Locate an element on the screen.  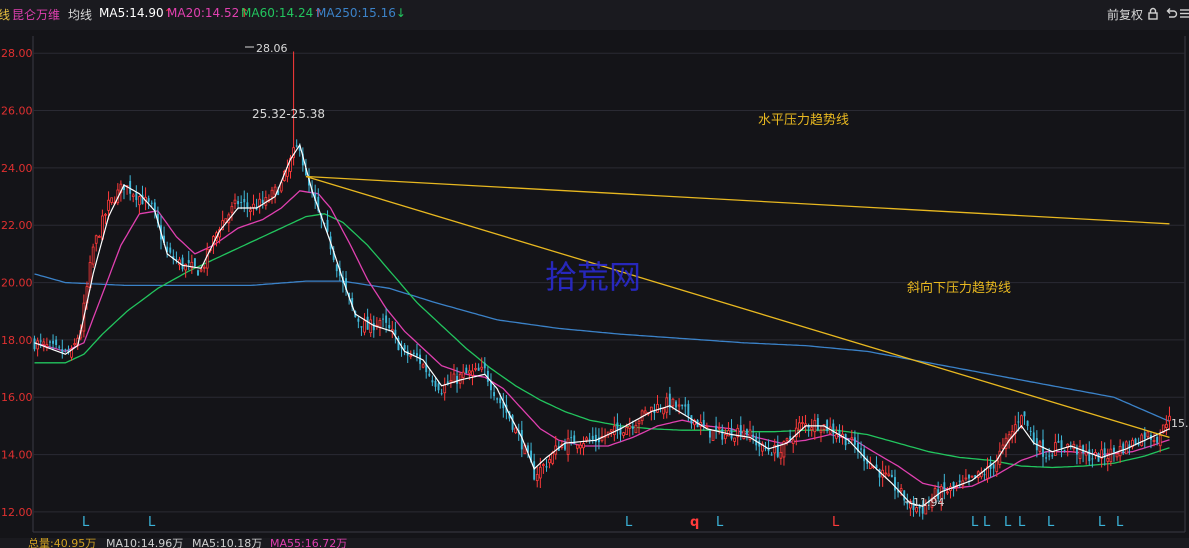
range-label: 25.32-25.38 is located at coordinates (288, 114).